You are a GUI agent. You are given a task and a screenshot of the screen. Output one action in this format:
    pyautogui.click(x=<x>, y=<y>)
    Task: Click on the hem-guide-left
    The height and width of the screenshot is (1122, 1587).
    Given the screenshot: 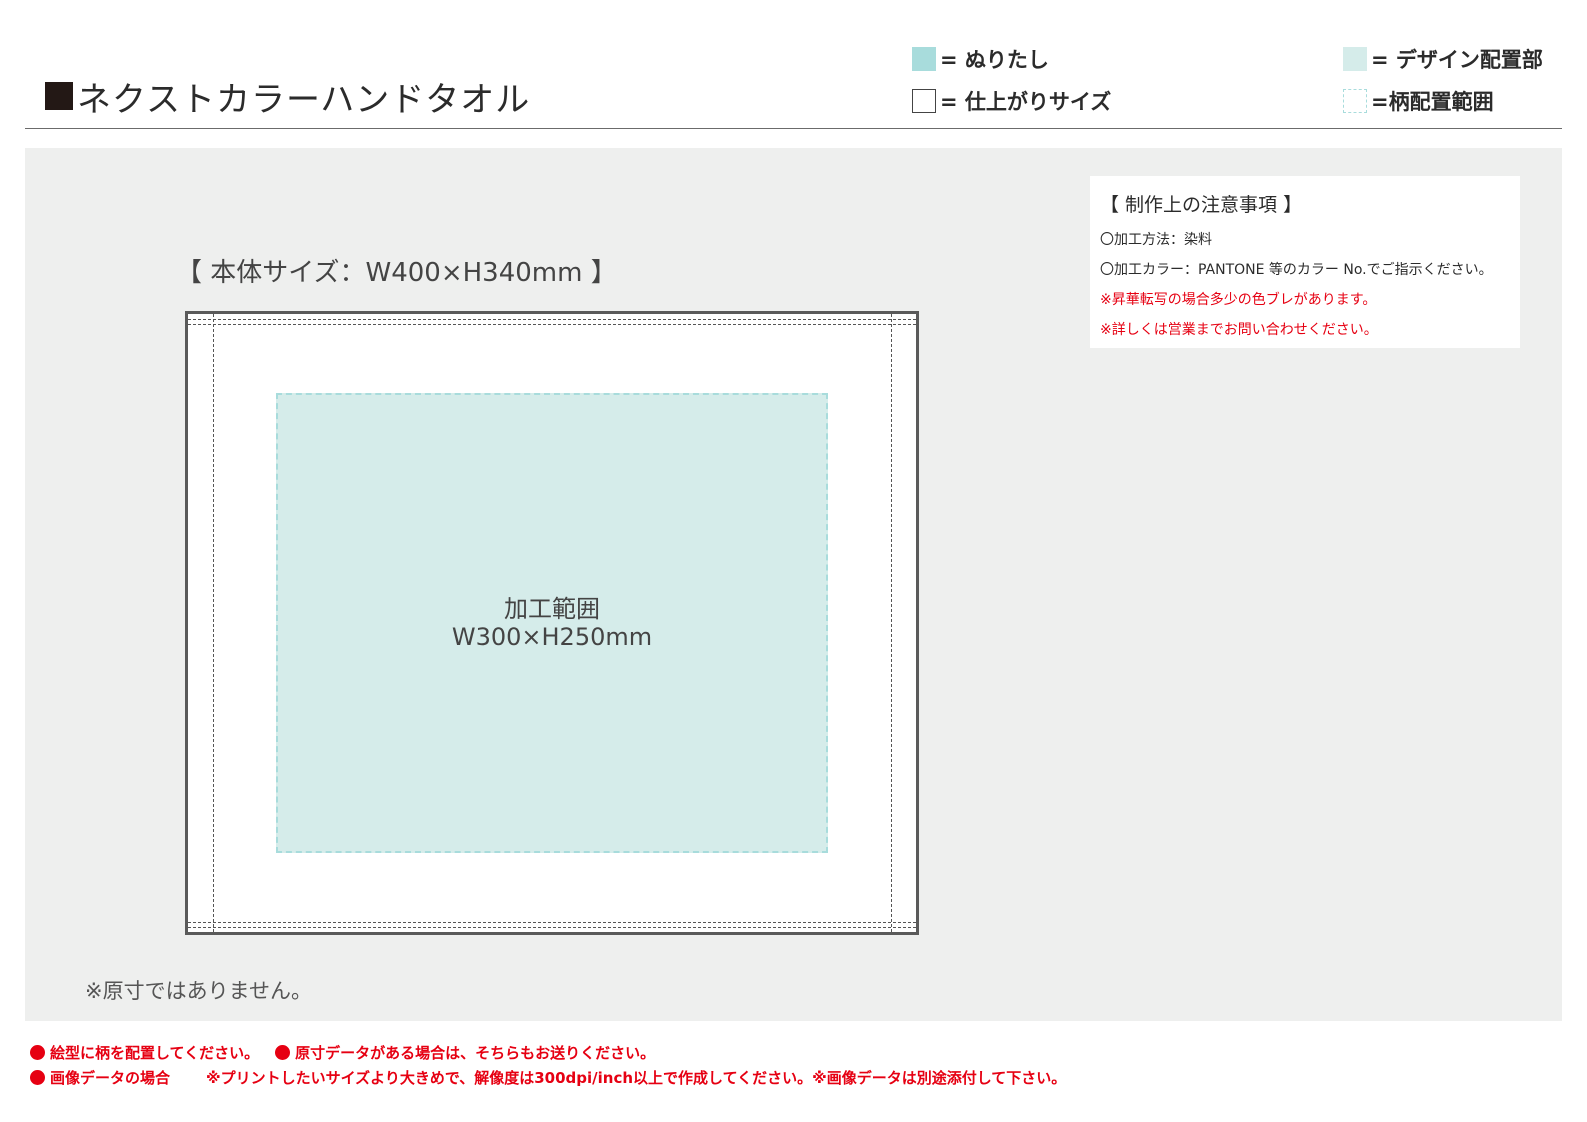 What is the action you would take?
    pyautogui.click(x=213, y=623)
    